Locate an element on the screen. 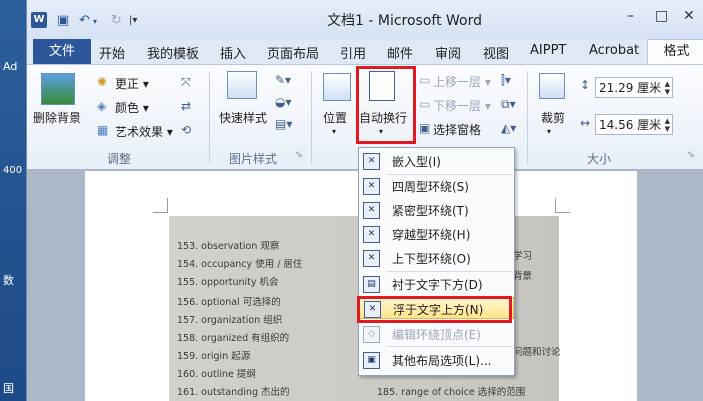  menu-item-top-bottom: ✕ 上下型环绕(O) is located at coordinates (436, 258).